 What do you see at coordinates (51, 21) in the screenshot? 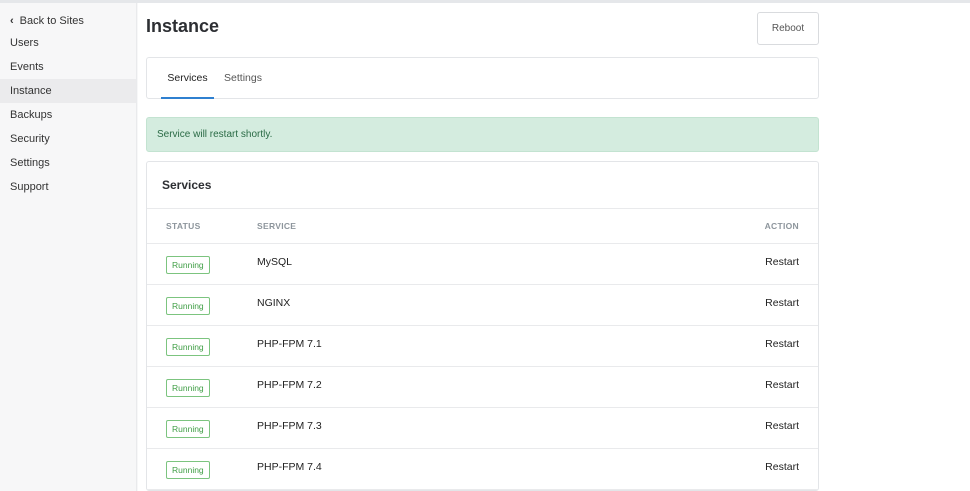
I see `back-to-sites-label: Back to Sites` at bounding box center [51, 21].